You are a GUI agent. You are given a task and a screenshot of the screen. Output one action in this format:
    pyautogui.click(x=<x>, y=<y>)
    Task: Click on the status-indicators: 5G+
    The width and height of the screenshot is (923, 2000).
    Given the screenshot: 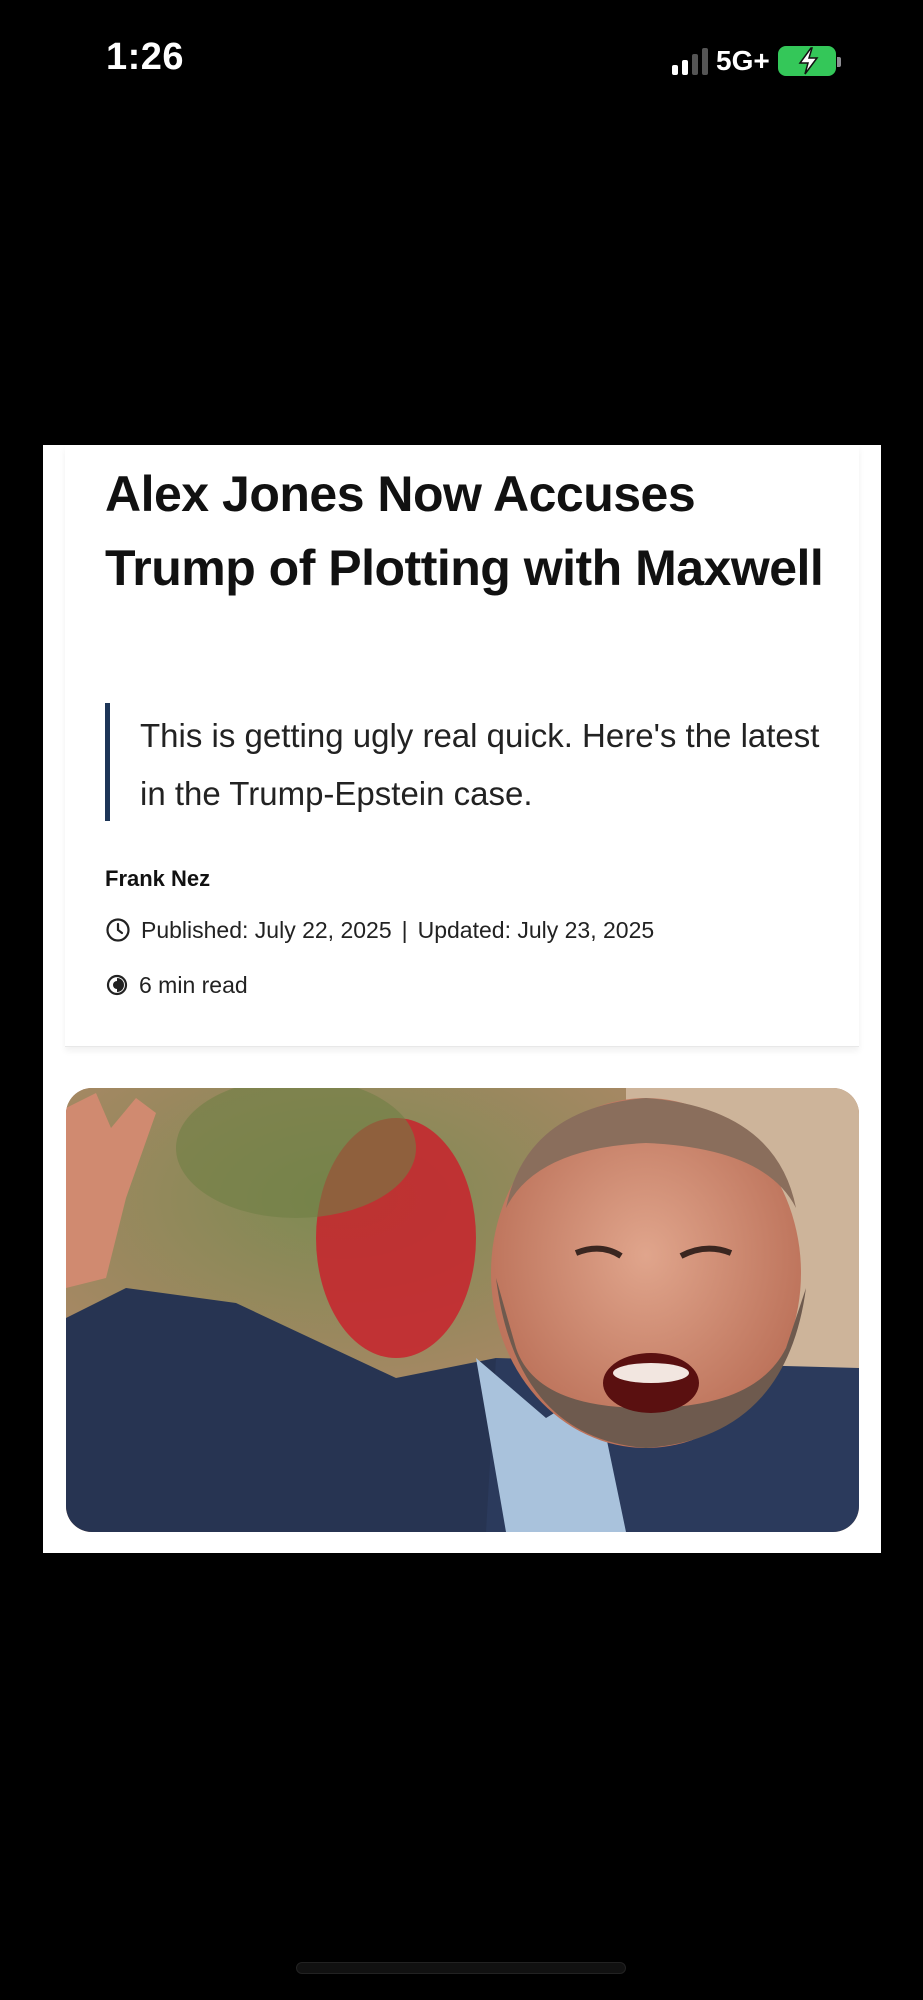 What is the action you would take?
    pyautogui.click(x=756, y=61)
    